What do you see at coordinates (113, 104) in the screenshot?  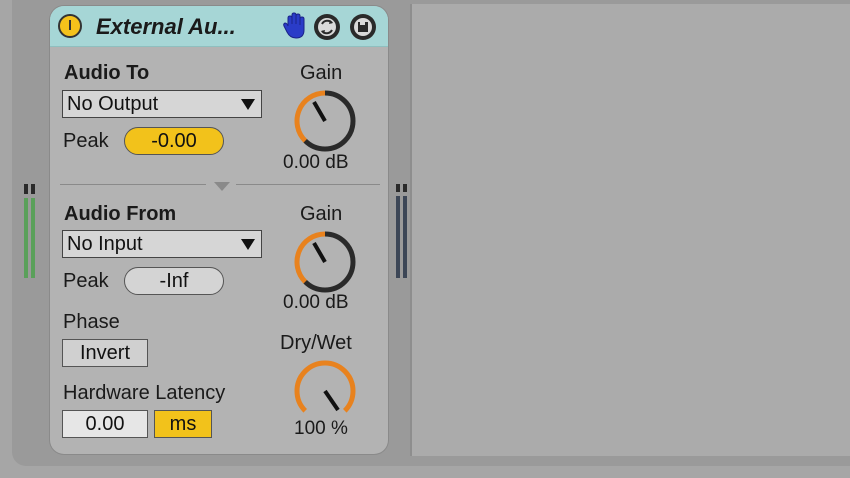 I see `audio-to-value: No Output` at bounding box center [113, 104].